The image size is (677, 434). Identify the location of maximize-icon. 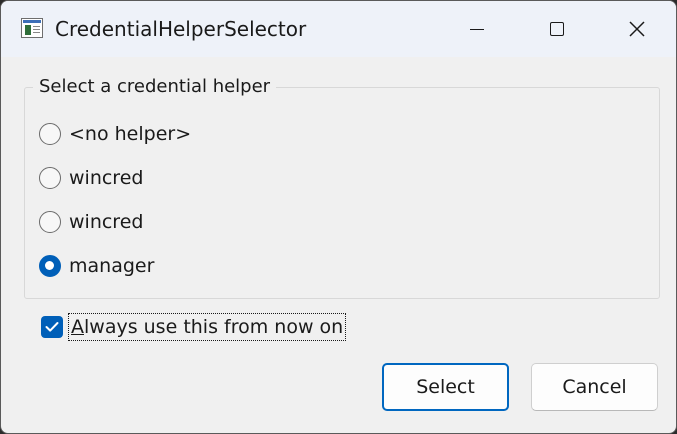
(557, 29).